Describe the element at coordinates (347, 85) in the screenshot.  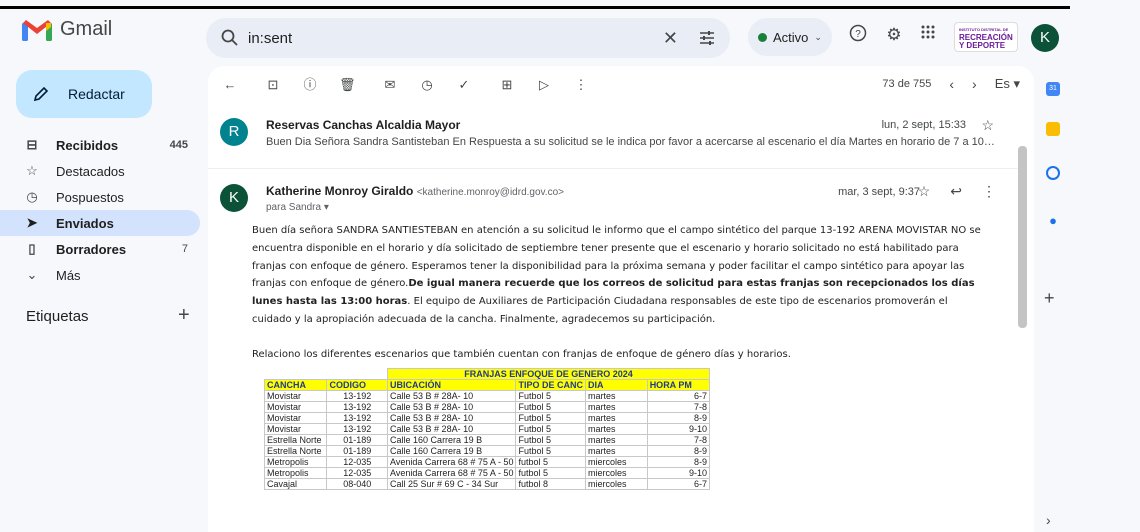
I see `delete-icon: 🗑` at that location.